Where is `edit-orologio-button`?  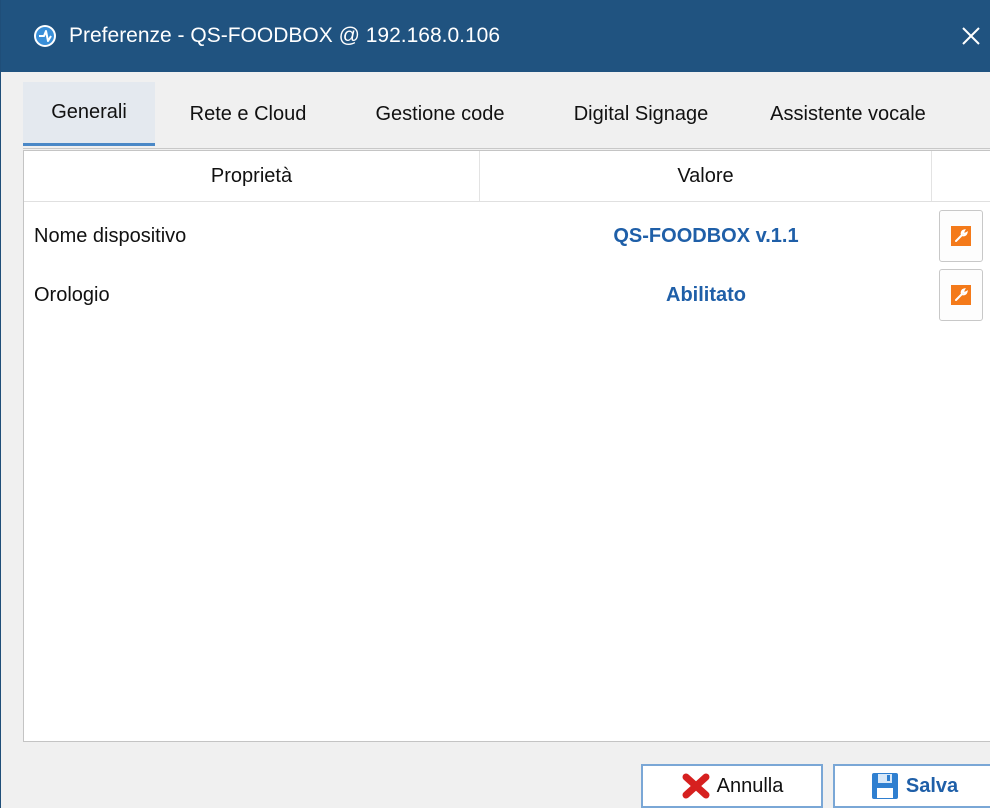
edit-orologio-button is located at coordinates (961, 295).